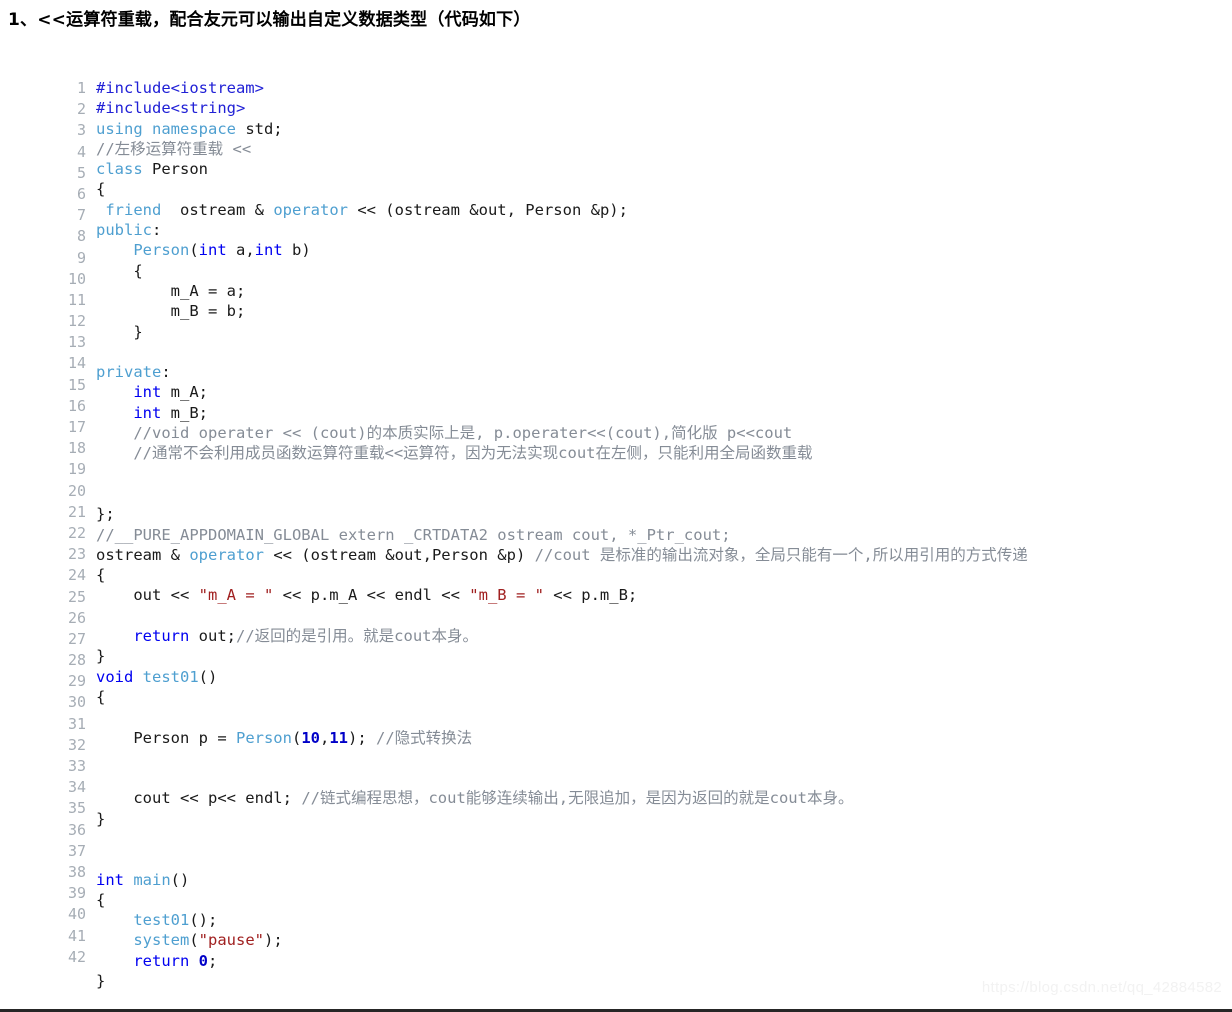 The image size is (1232, 1012). What do you see at coordinates (81, 88) in the screenshot?
I see `line-number: 1` at bounding box center [81, 88].